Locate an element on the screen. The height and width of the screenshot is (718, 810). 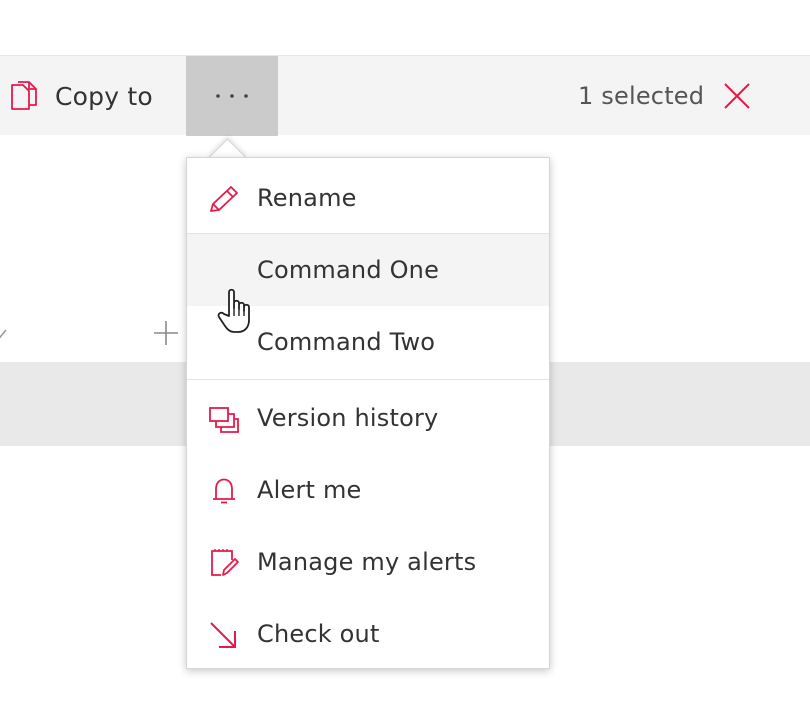
checkmark-icon is located at coordinates (6, 331).